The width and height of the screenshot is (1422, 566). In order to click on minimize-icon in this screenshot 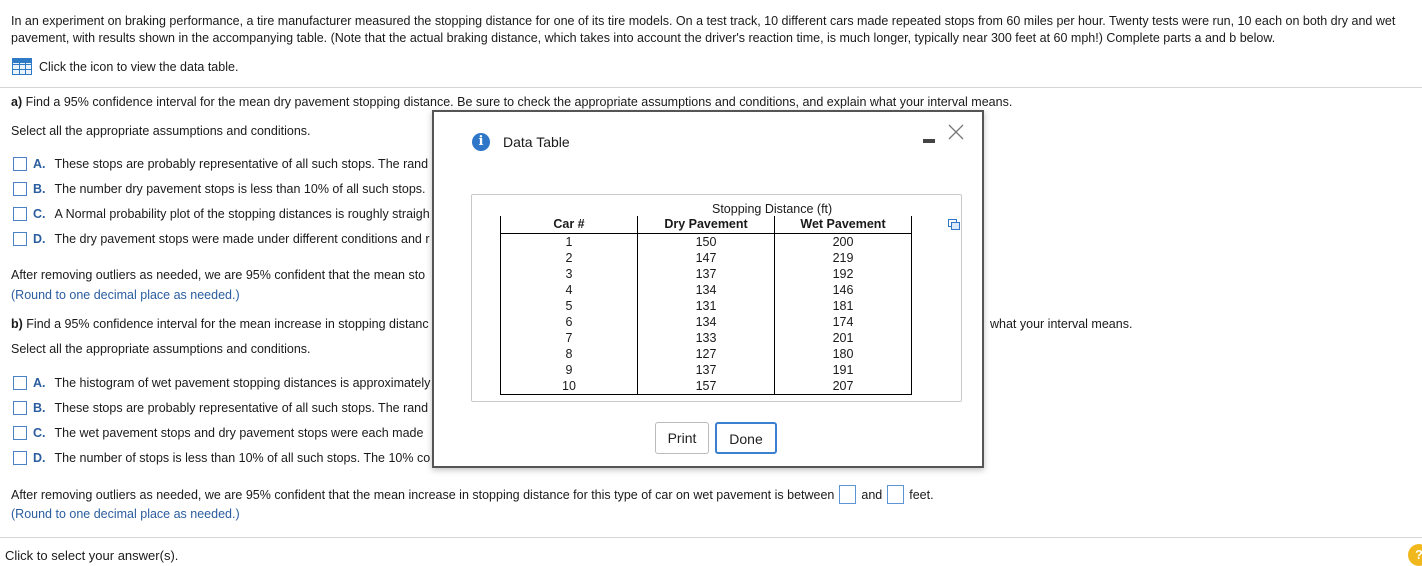, I will do `click(929, 141)`.